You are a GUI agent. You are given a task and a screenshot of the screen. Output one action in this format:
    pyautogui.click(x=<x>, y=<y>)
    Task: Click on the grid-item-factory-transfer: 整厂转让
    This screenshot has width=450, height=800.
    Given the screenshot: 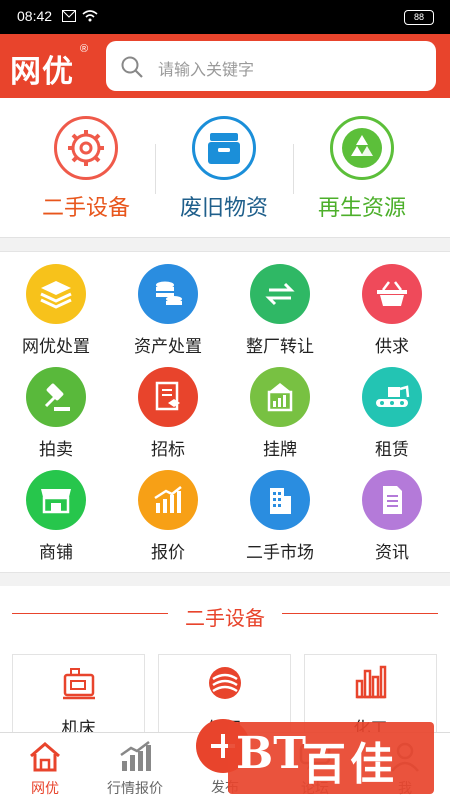 What is the action you would take?
    pyautogui.click(x=280, y=310)
    